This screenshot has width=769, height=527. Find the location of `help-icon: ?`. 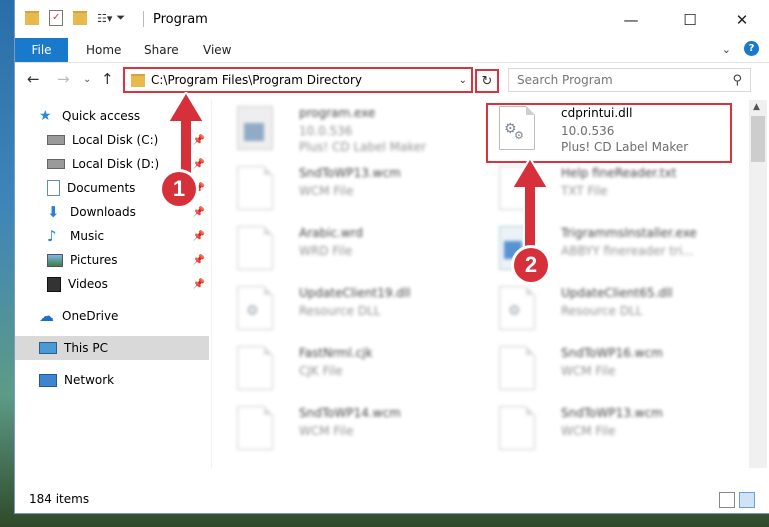

help-icon: ? is located at coordinates (751, 48).